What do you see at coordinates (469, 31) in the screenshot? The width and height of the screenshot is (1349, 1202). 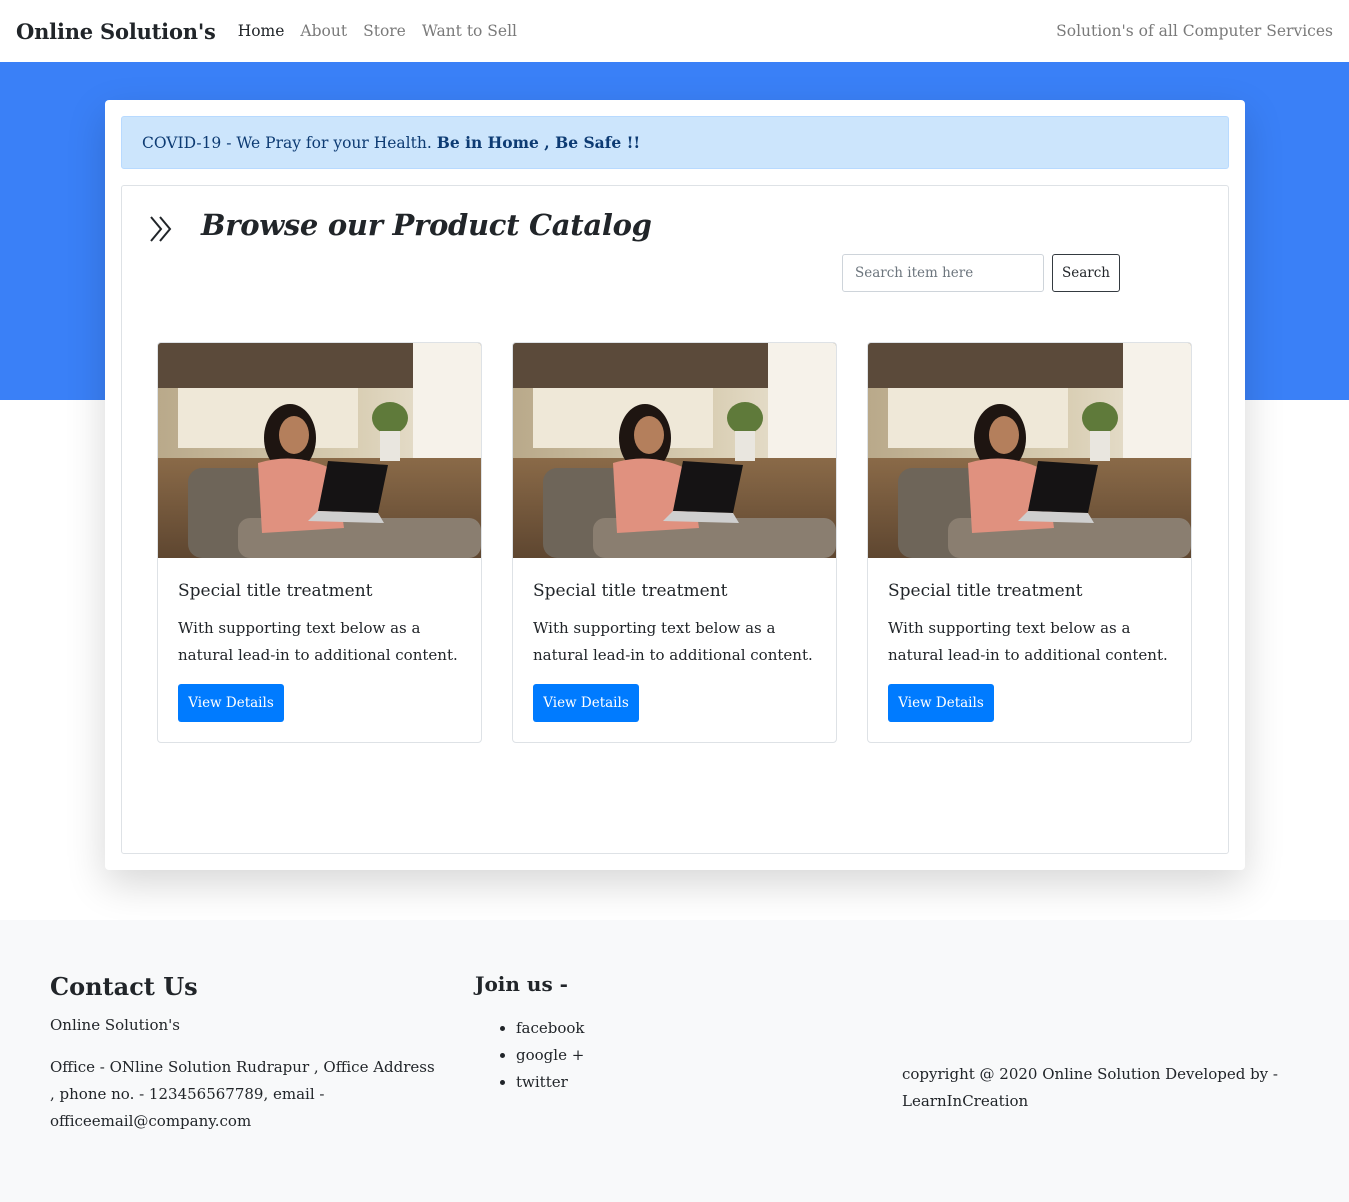 I see `nav-link-want-to-sell: Want to Sell` at bounding box center [469, 31].